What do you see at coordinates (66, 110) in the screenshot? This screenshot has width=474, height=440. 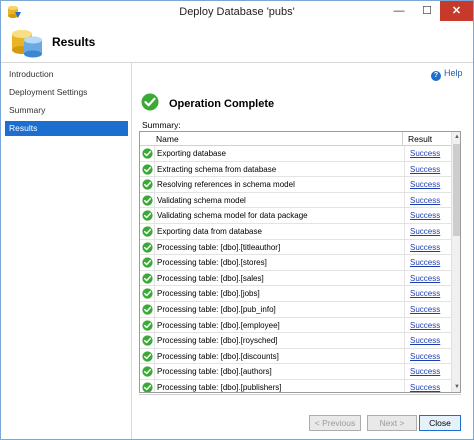 I see `sidebar-item-summary: Summary` at bounding box center [66, 110].